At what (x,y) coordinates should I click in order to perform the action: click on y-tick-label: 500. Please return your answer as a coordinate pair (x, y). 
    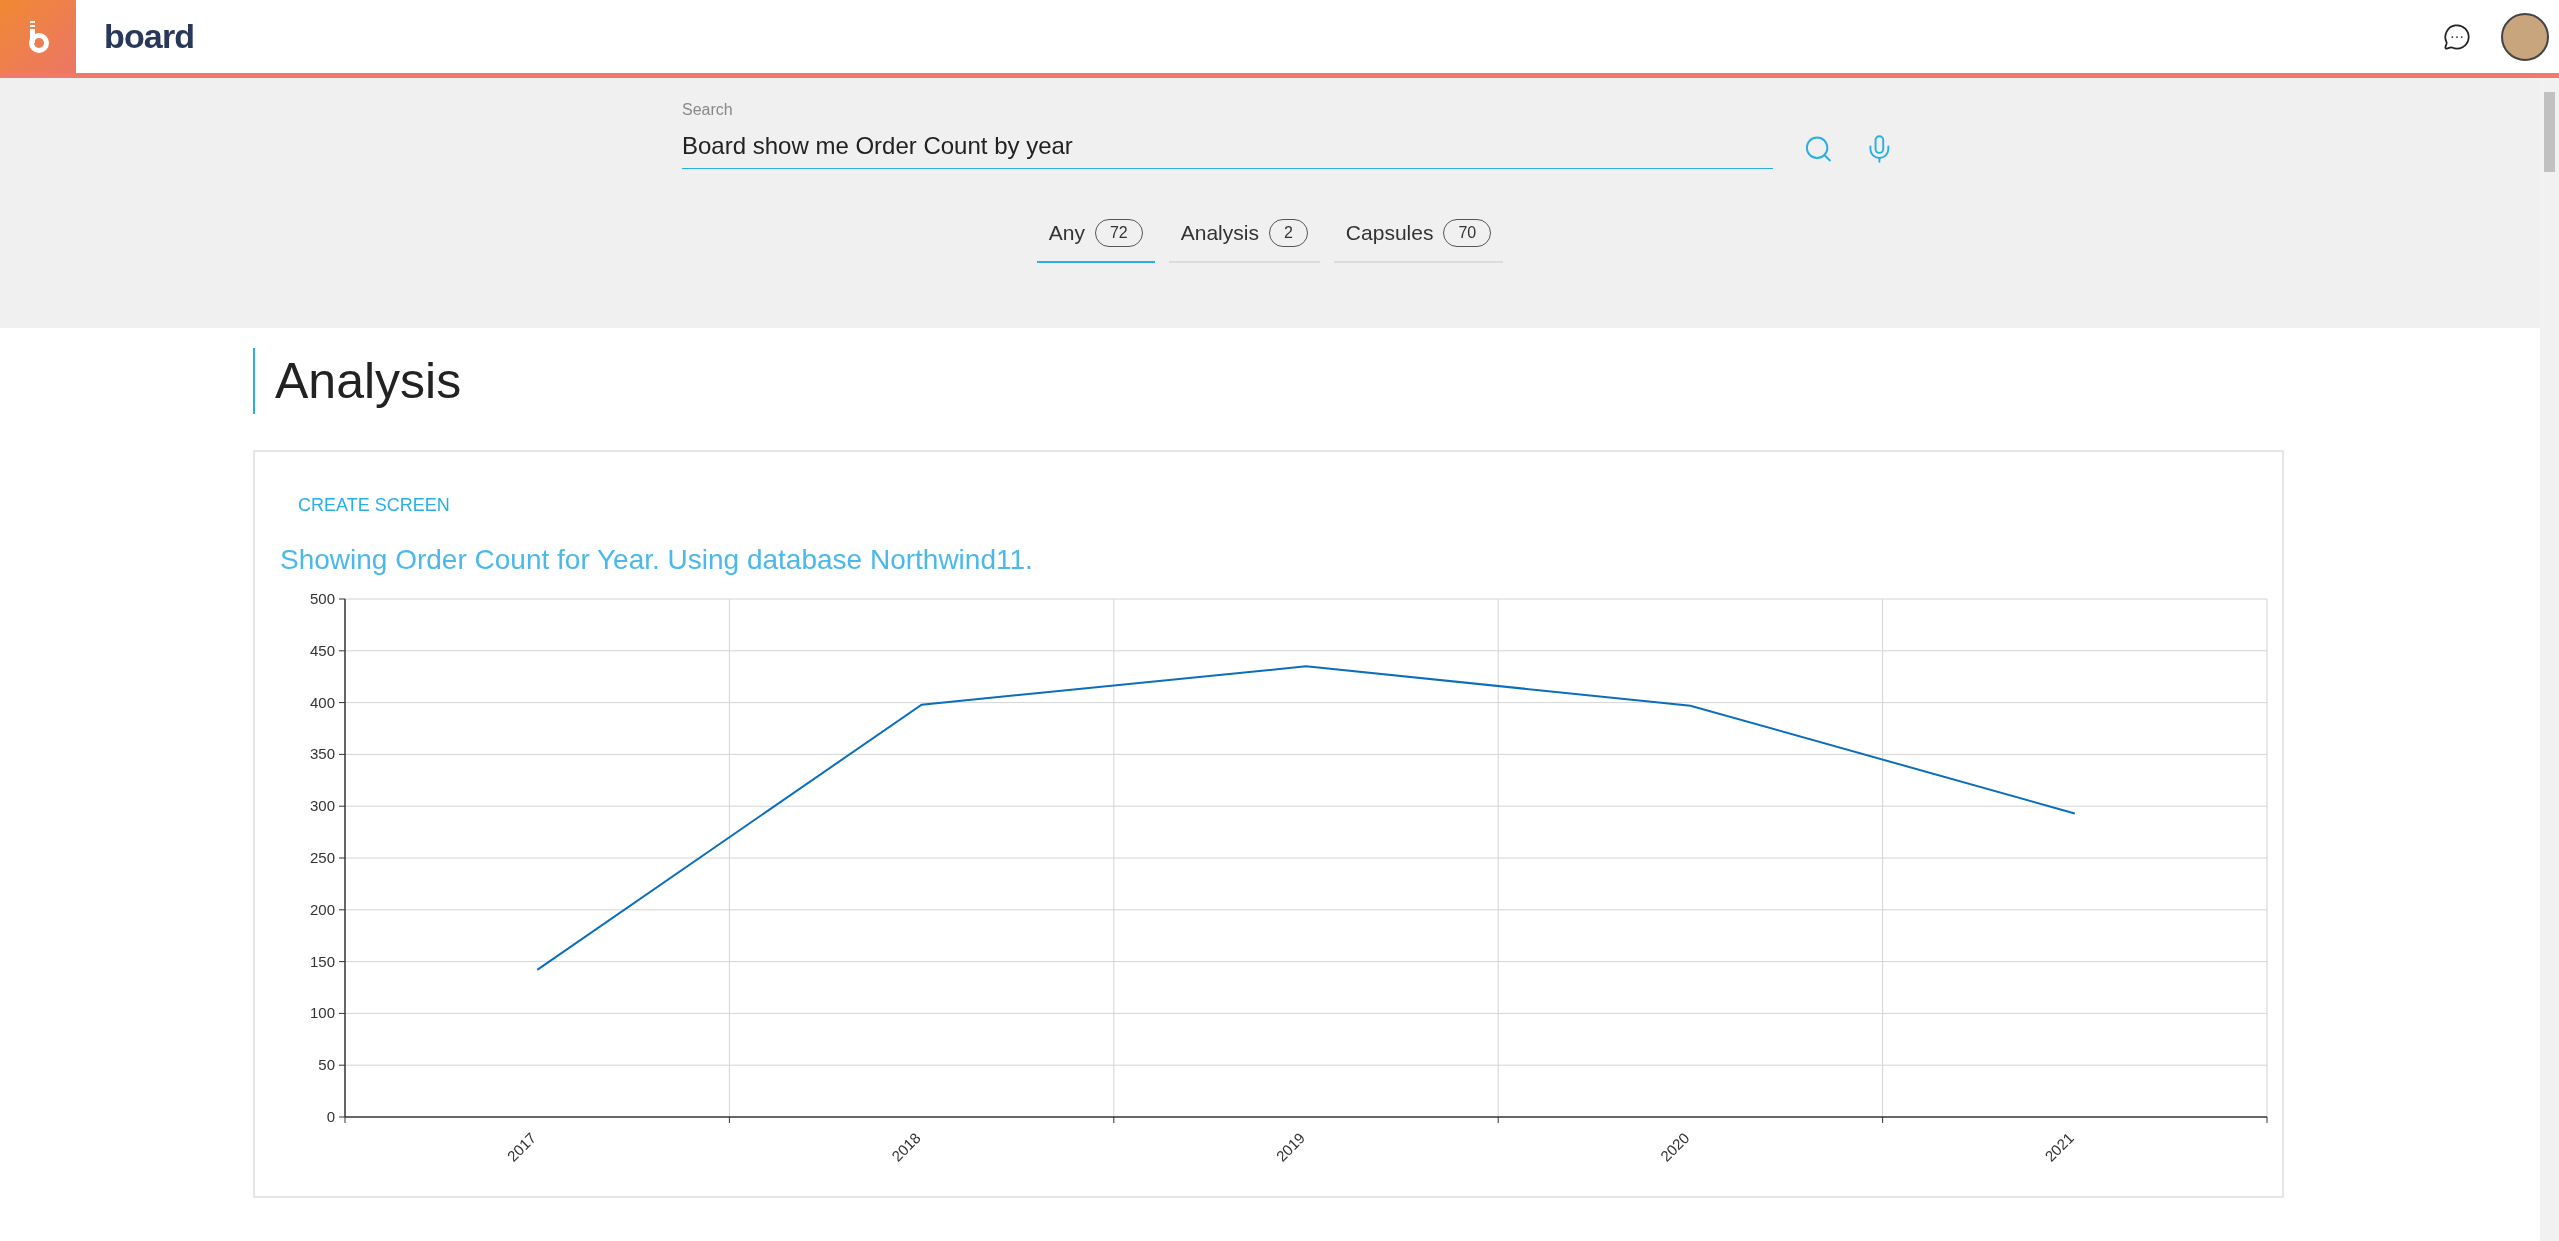
    Looking at the image, I should click on (322, 598).